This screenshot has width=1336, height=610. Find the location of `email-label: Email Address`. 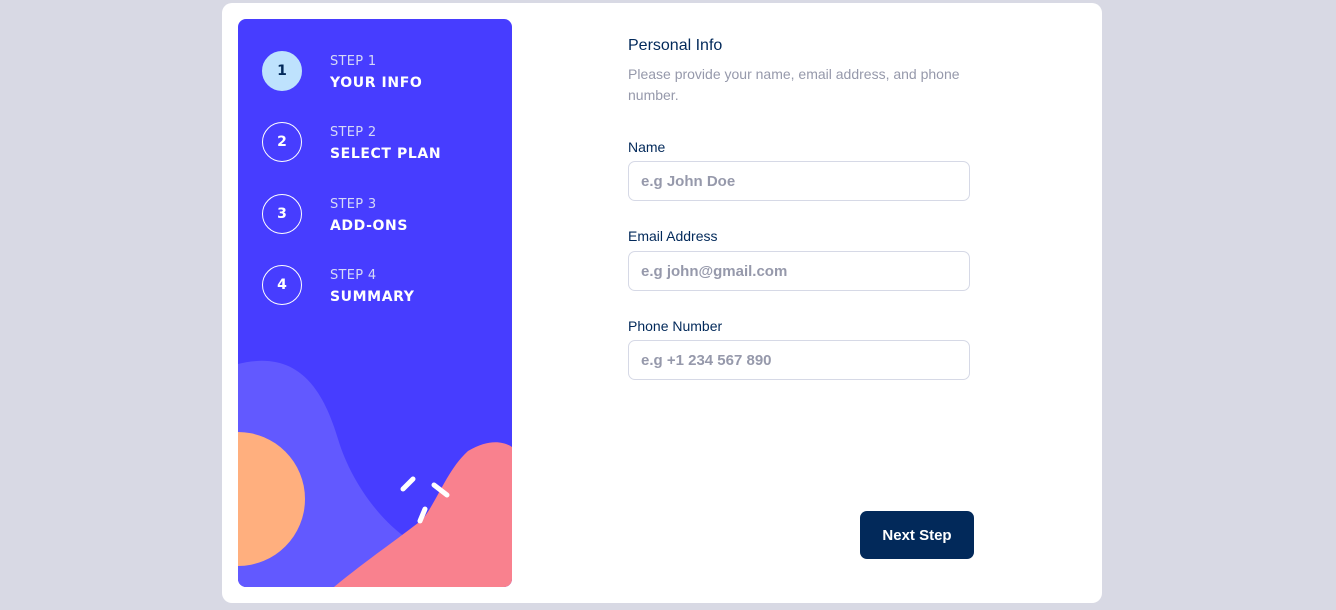

email-label: Email Address is located at coordinates (673, 236).